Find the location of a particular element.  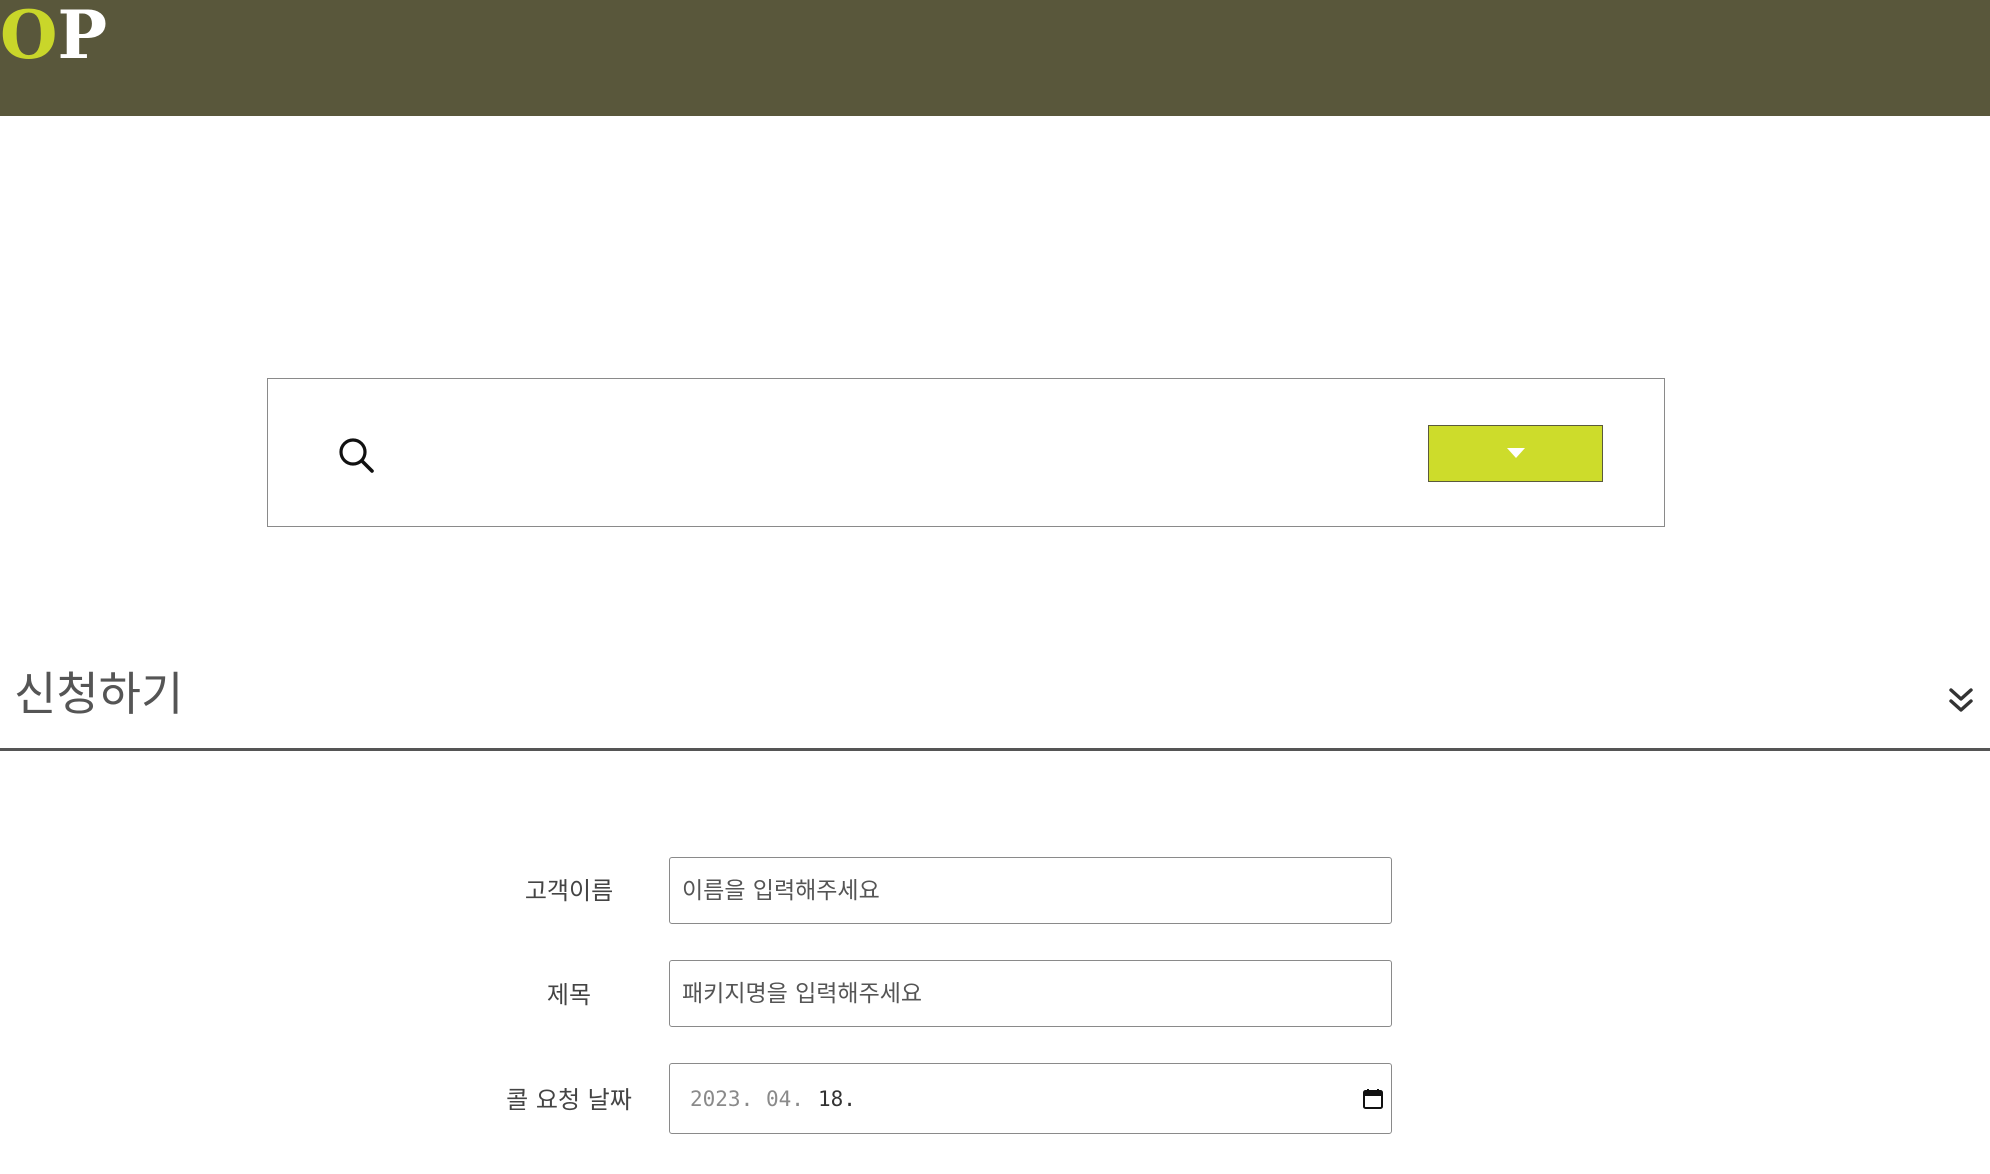

search-box is located at coordinates (966, 452).